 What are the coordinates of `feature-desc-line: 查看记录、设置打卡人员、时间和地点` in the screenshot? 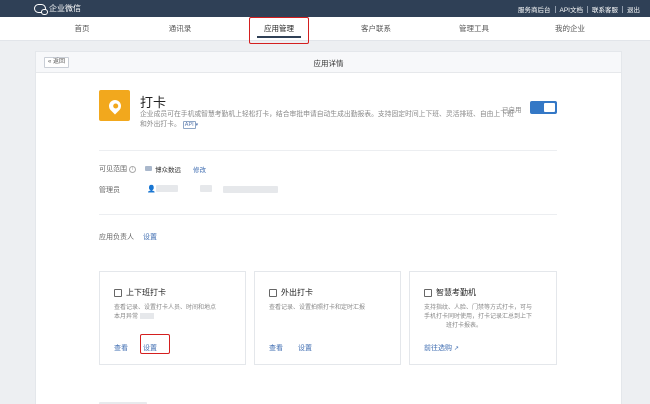 It's located at (165, 308).